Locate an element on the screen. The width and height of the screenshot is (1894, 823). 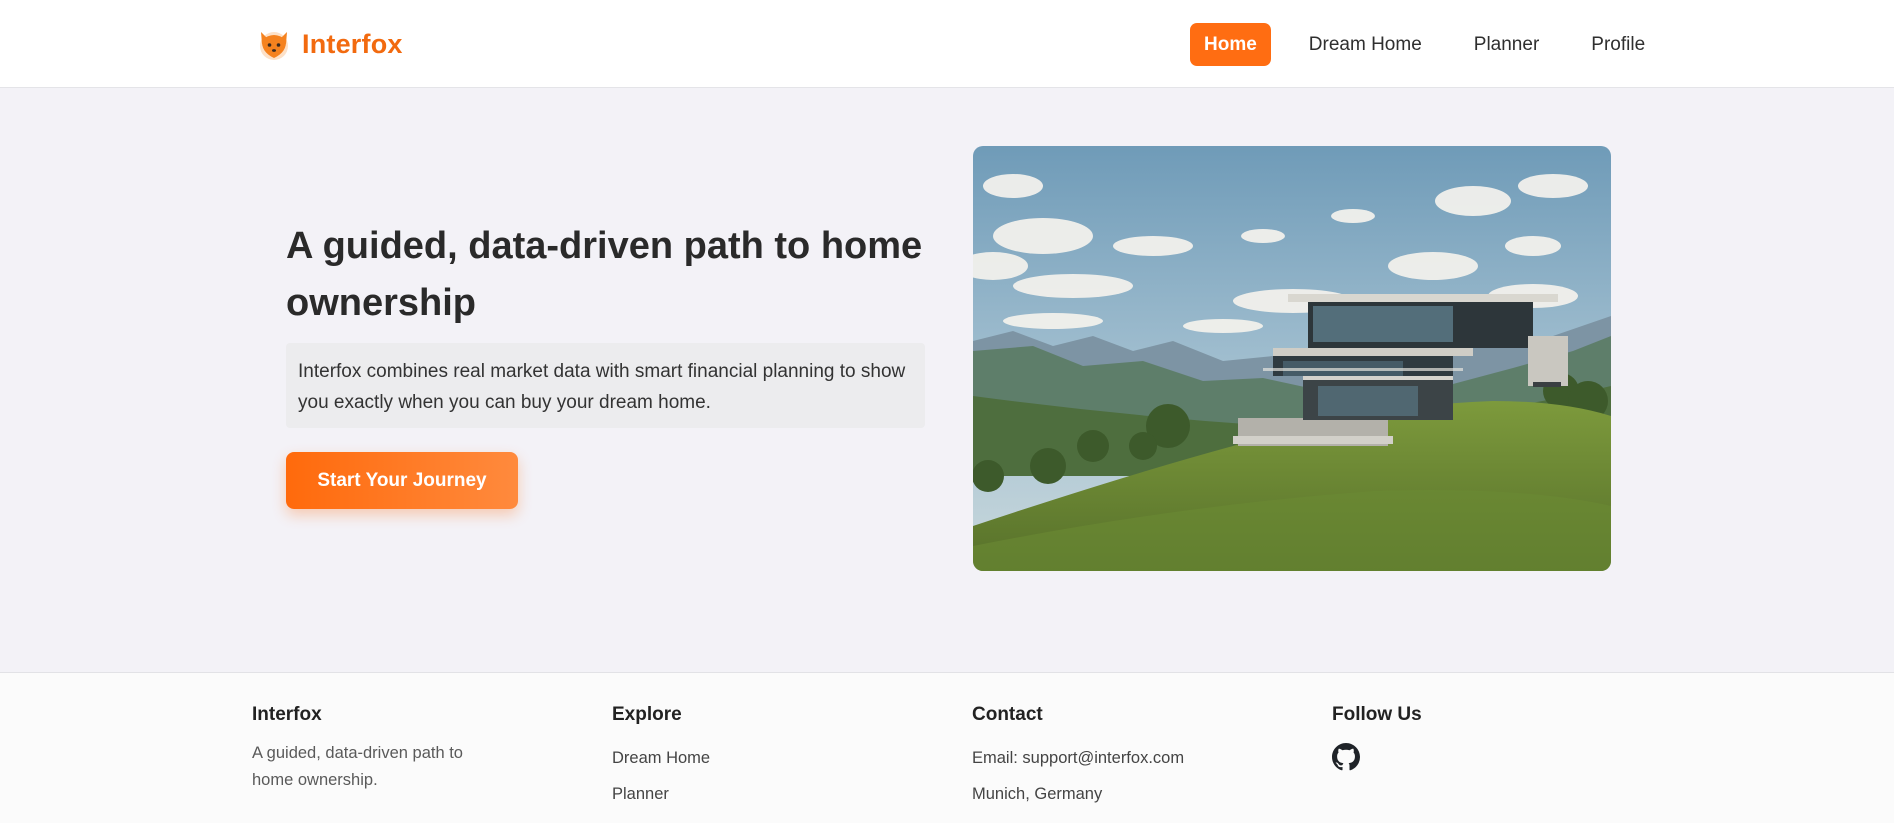
footer-follow-column: Follow Us is located at coordinates (1377, 739).